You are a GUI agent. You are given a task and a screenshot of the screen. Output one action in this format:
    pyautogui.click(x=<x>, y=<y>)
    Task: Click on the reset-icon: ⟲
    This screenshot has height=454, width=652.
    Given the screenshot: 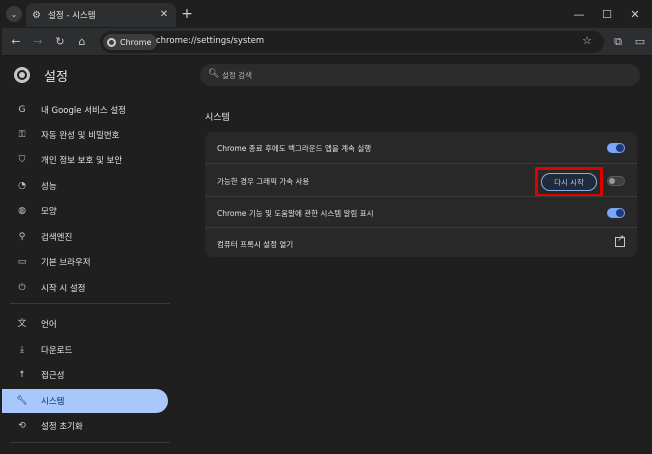 What is the action you would take?
    pyautogui.click(x=22, y=426)
    